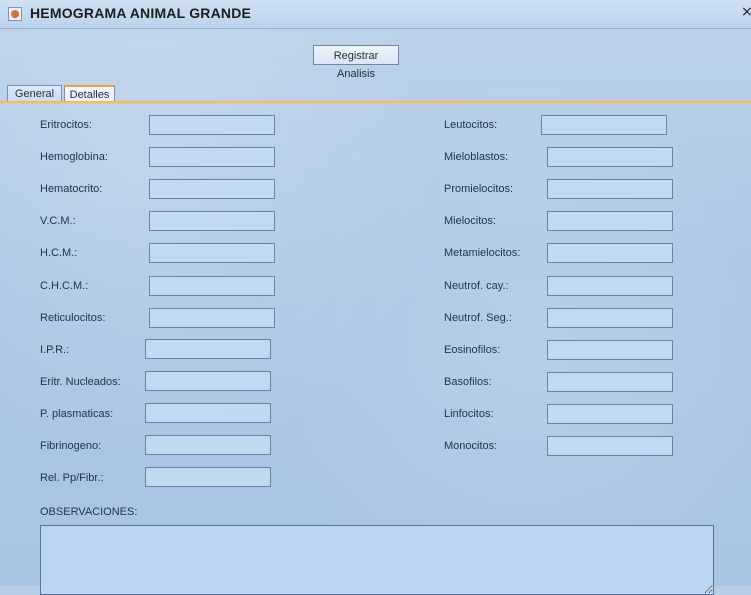 This screenshot has height=595, width=751. Describe the element at coordinates (604, 125) in the screenshot. I see `leutocitos-field` at that location.